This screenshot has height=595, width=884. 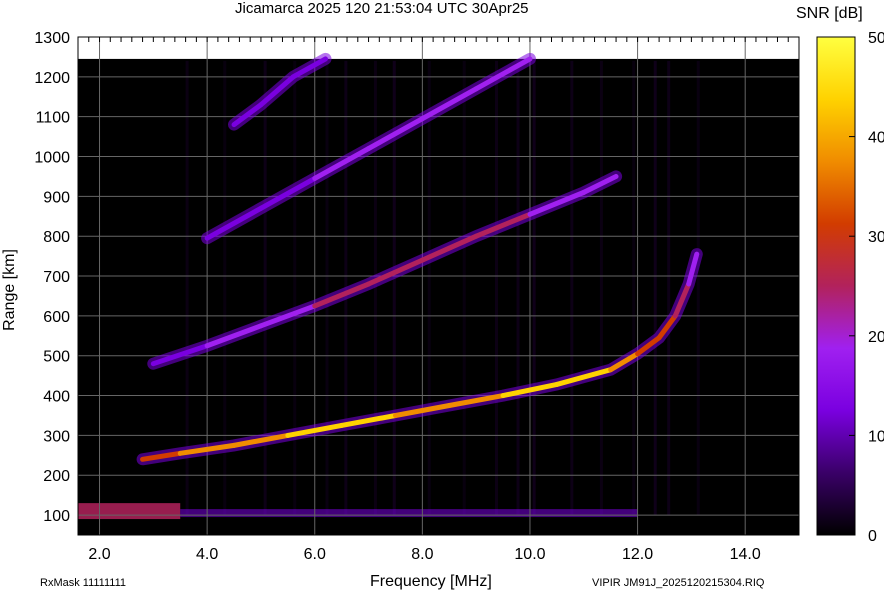 I want to click on file-label: VIPIR JM91J_2025120215304.RIQ, so click(x=678, y=583).